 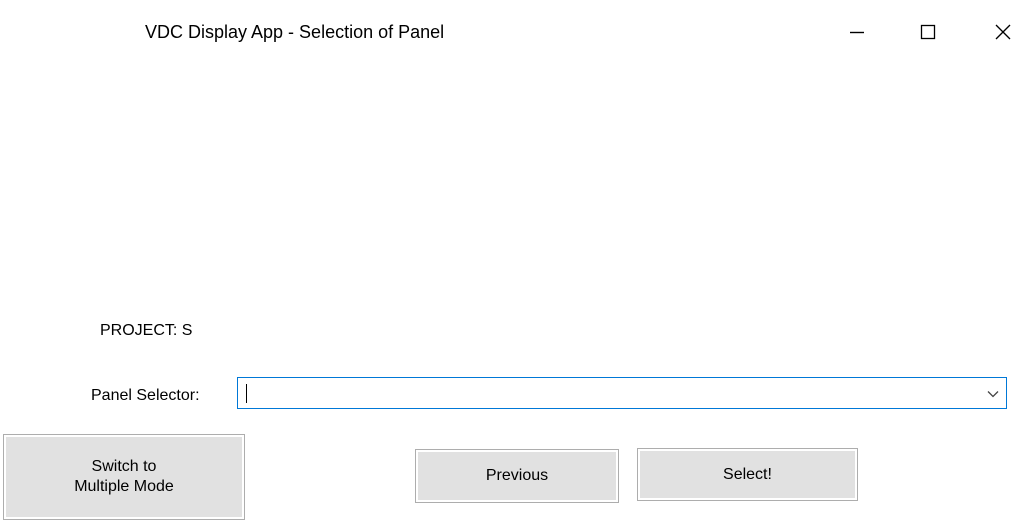 What do you see at coordinates (246, 393) in the screenshot?
I see `text-caret` at bounding box center [246, 393].